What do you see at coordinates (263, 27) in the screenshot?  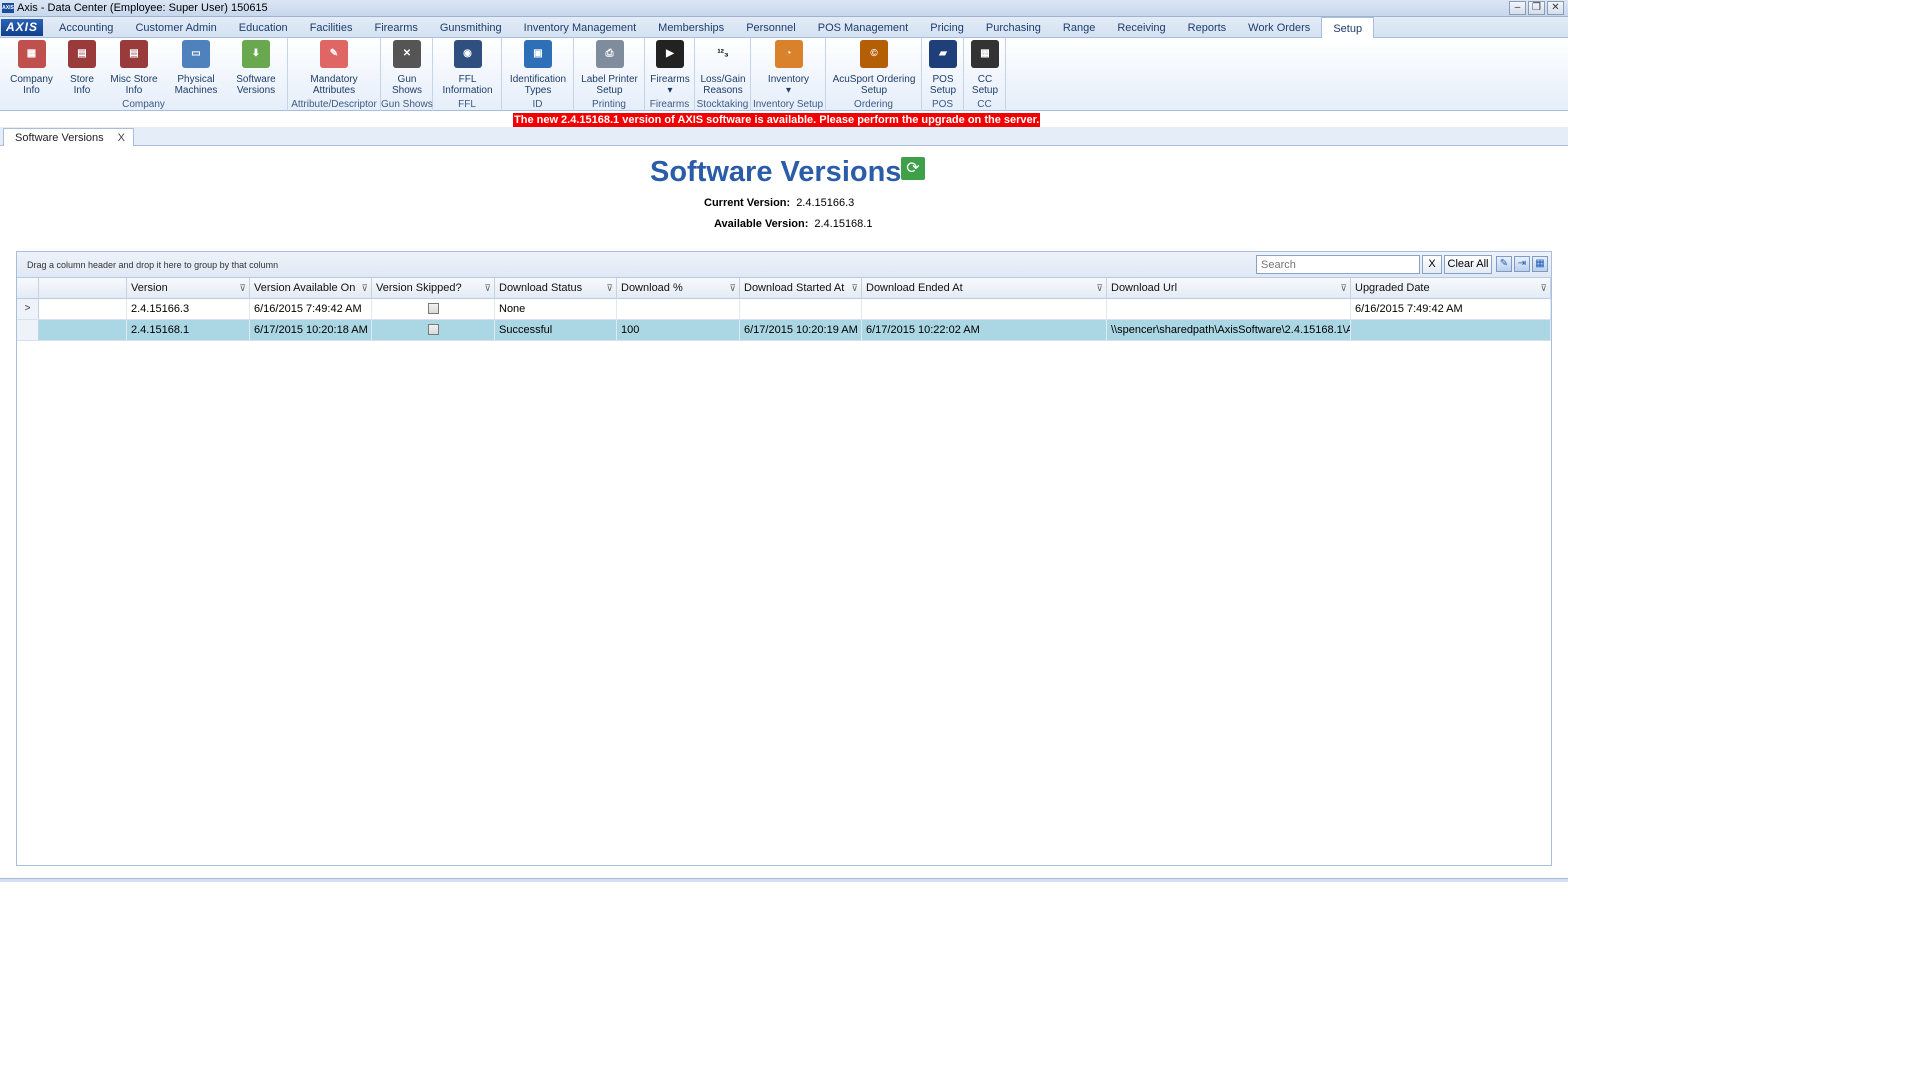 I see `menu-item-education: Education` at bounding box center [263, 27].